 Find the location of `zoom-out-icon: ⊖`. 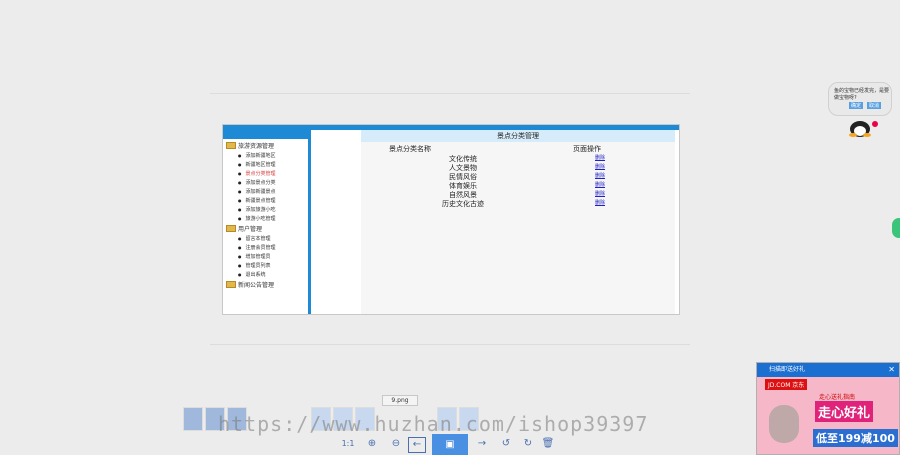

zoom-out-icon: ⊖ is located at coordinates (396, 444).